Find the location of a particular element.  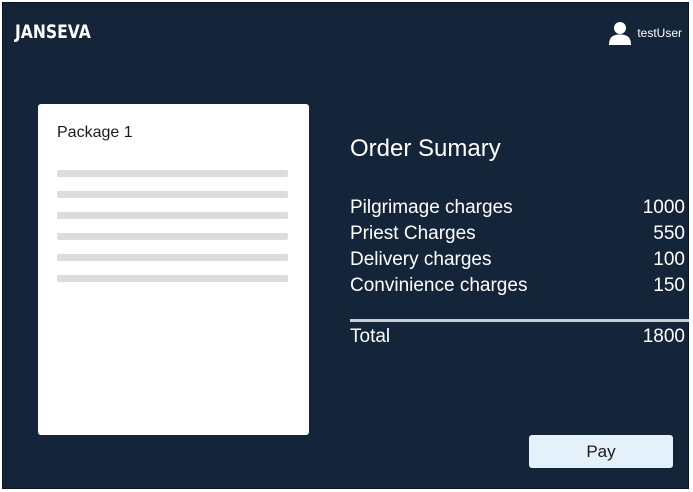

summary-value: 1000 is located at coordinates (663, 207).